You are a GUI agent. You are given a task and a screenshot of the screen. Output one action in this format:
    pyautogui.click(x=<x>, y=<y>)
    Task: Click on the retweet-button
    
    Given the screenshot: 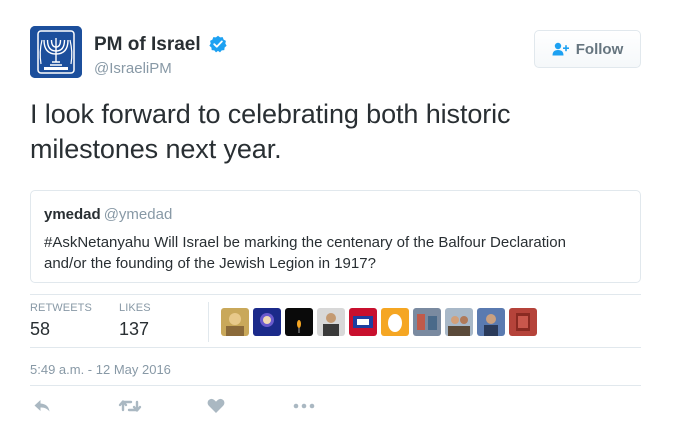 What is the action you would take?
    pyautogui.click(x=130, y=406)
    